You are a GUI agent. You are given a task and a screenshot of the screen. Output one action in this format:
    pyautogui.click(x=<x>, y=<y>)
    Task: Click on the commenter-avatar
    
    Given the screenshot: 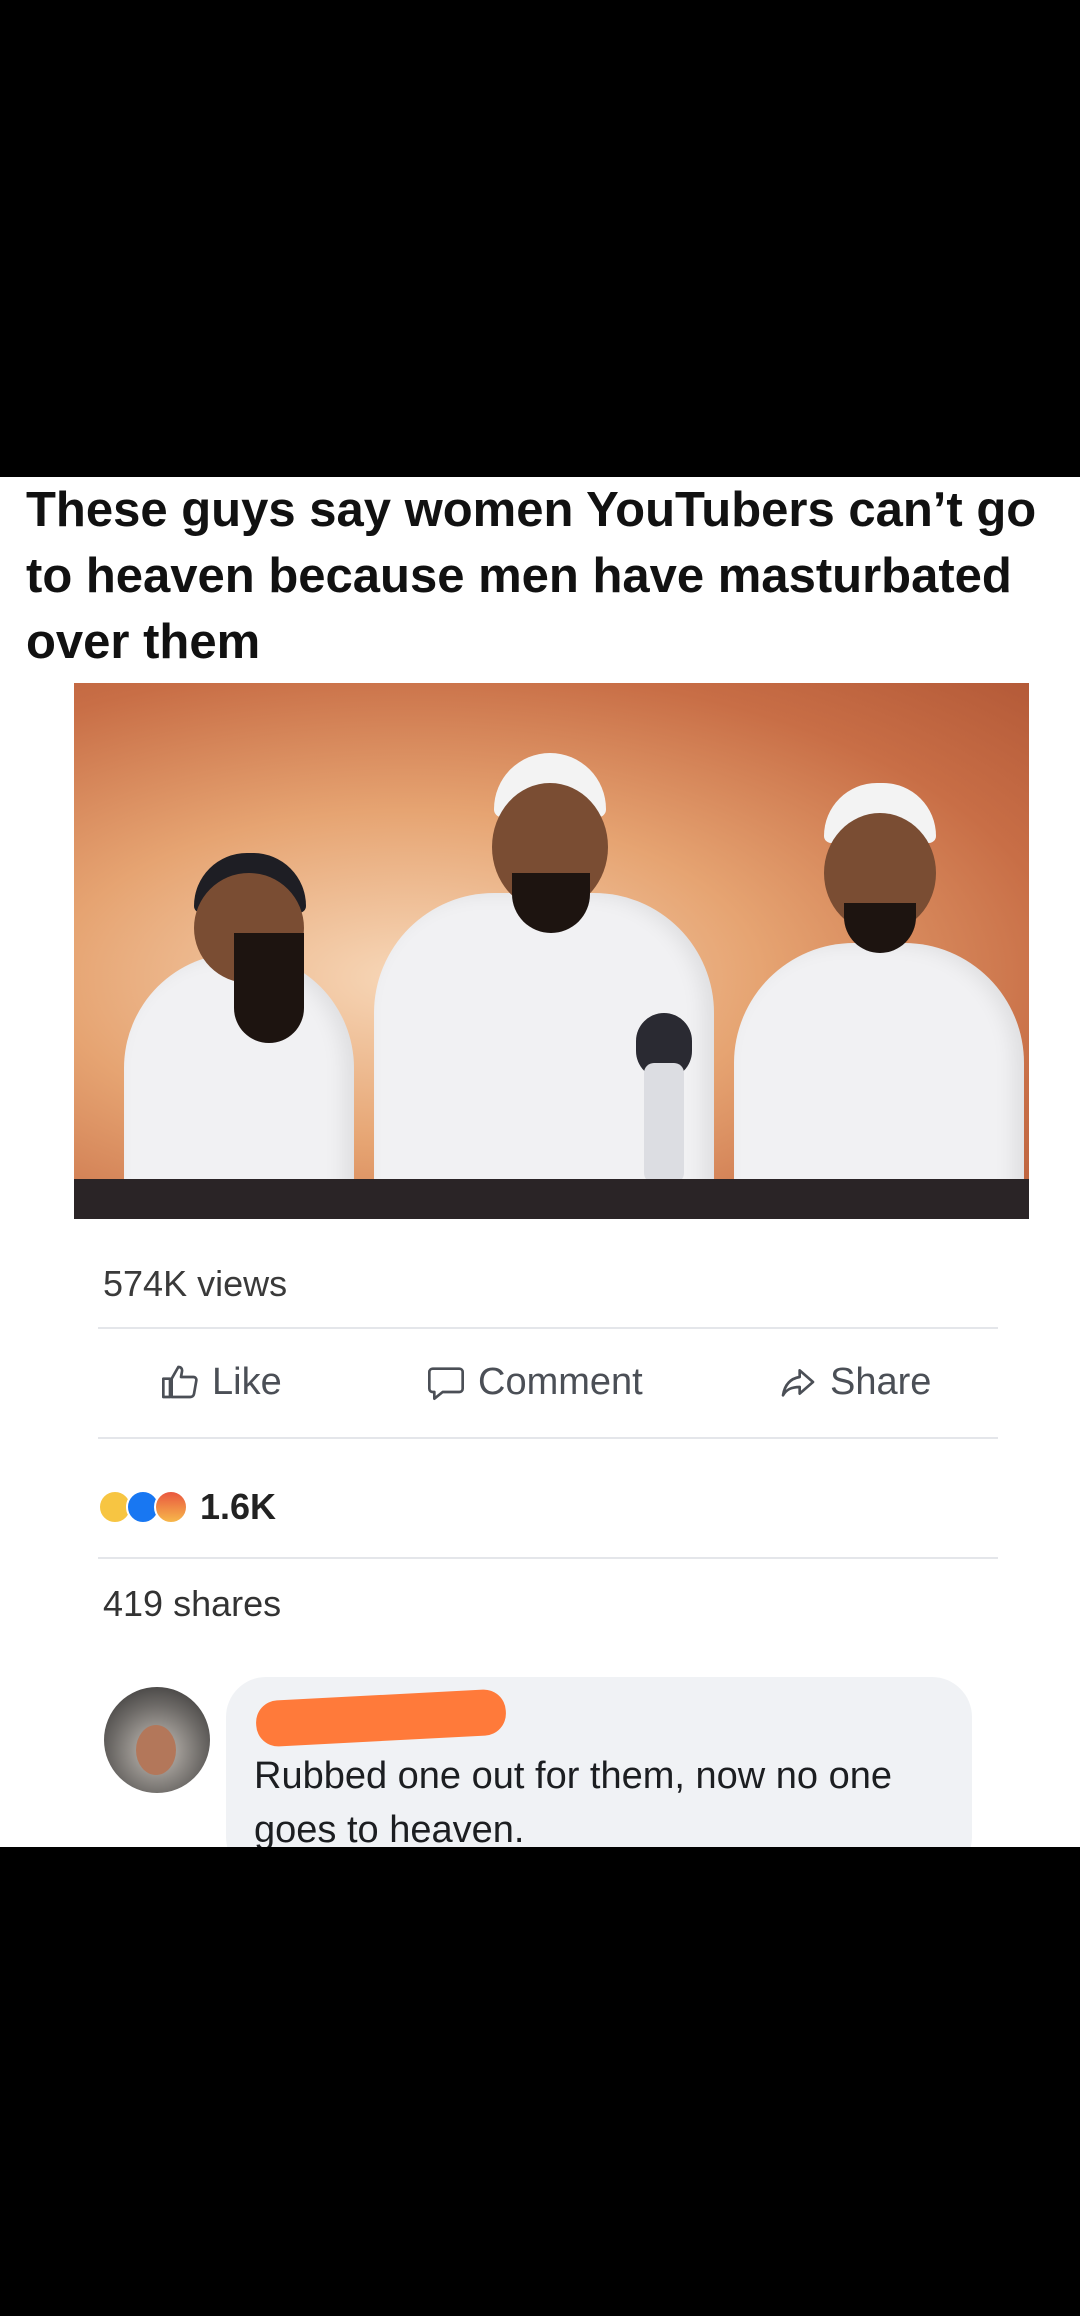 What is the action you would take?
    pyautogui.click(x=157, y=1740)
    